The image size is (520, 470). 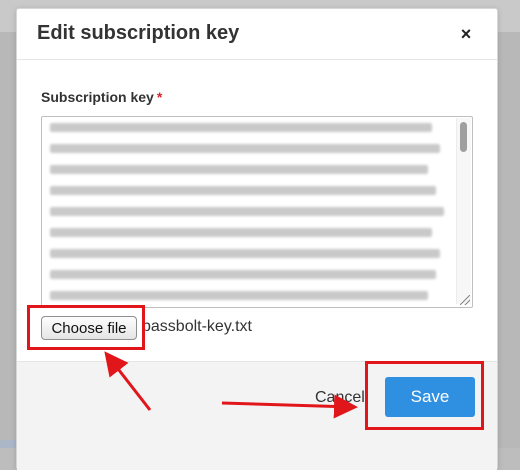 What do you see at coordinates (463, 137) in the screenshot?
I see `scrollbar-thumb` at bounding box center [463, 137].